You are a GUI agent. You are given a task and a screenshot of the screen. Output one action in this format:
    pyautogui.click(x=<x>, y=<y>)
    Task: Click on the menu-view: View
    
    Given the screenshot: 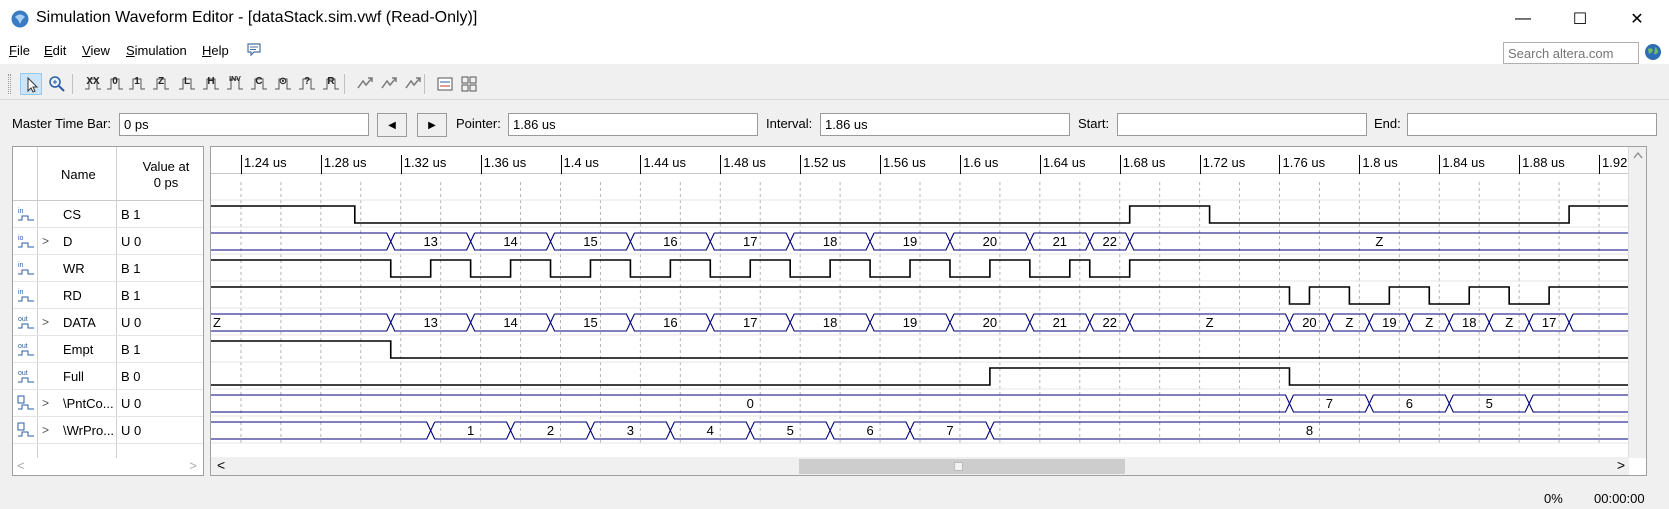 What is the action you would take?
    pyautogui.click(x=96, y=50)
    